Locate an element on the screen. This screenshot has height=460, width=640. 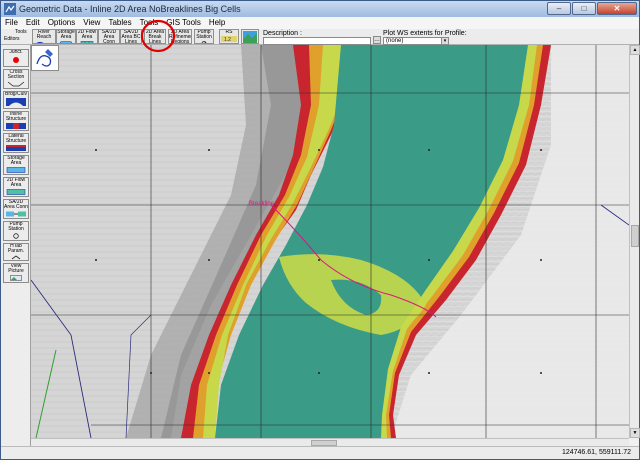
maximize-button: □ is located at coordinates (584, 8).